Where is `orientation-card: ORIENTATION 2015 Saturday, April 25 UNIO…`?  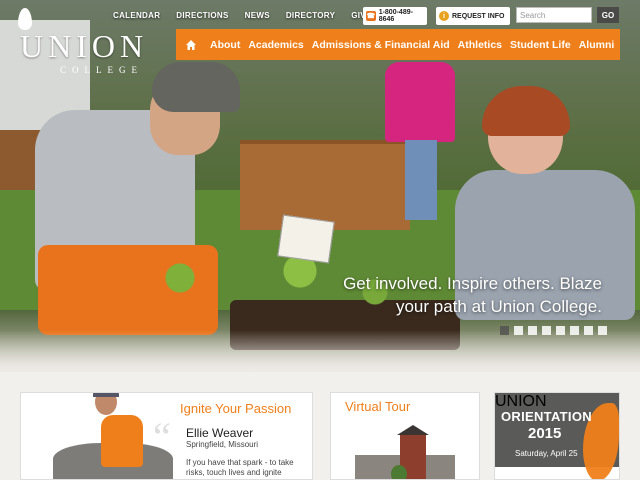 orientation-card: ORIENTATION 2015 Saturday, April 25 UNIO… is located at coordinates (557, 436).